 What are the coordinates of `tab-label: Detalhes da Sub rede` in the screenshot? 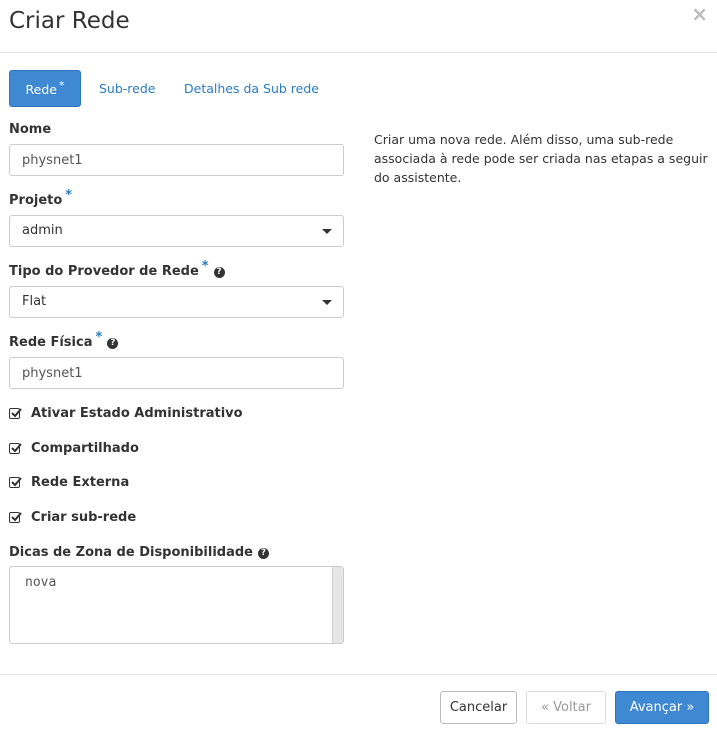 It's located at (251, 88).